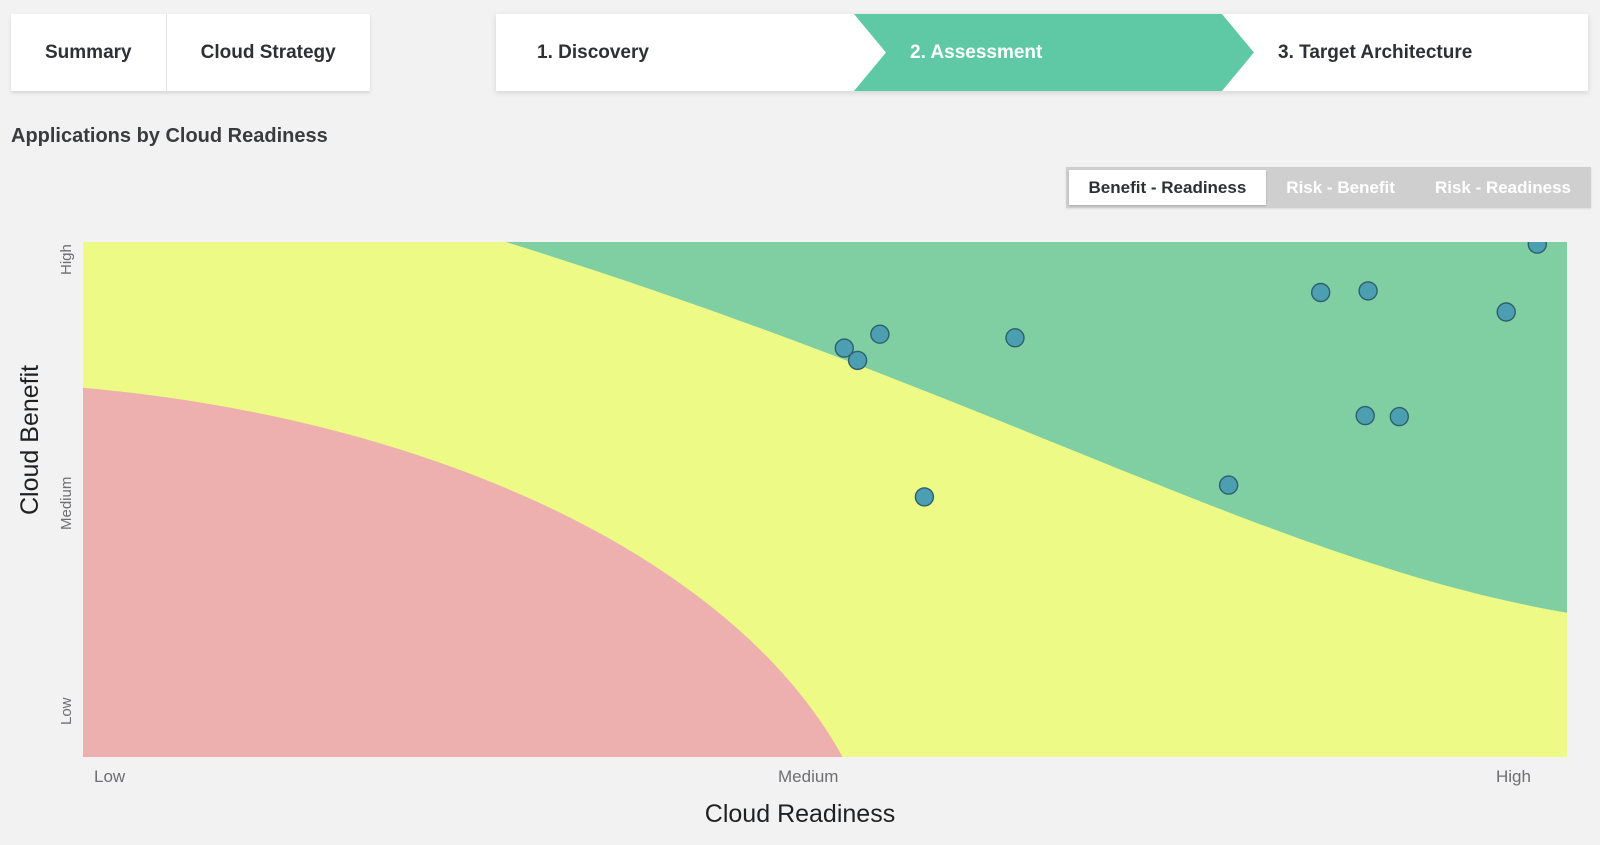 This screenshot has height=845, width=1600. I want to click on tab-summary: Summary, so click(88, 52).